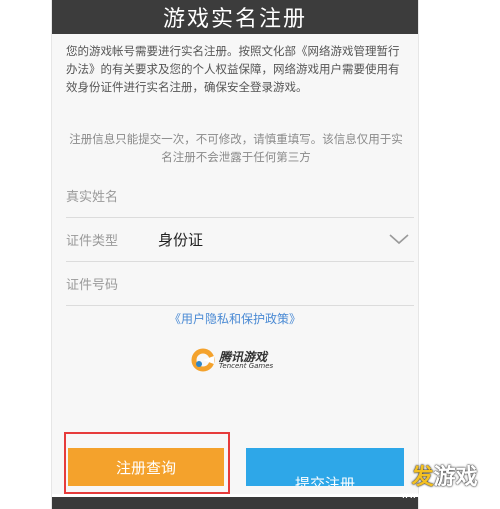  I want to click on header-bar: 游戏实名注册, so click(235, 17).